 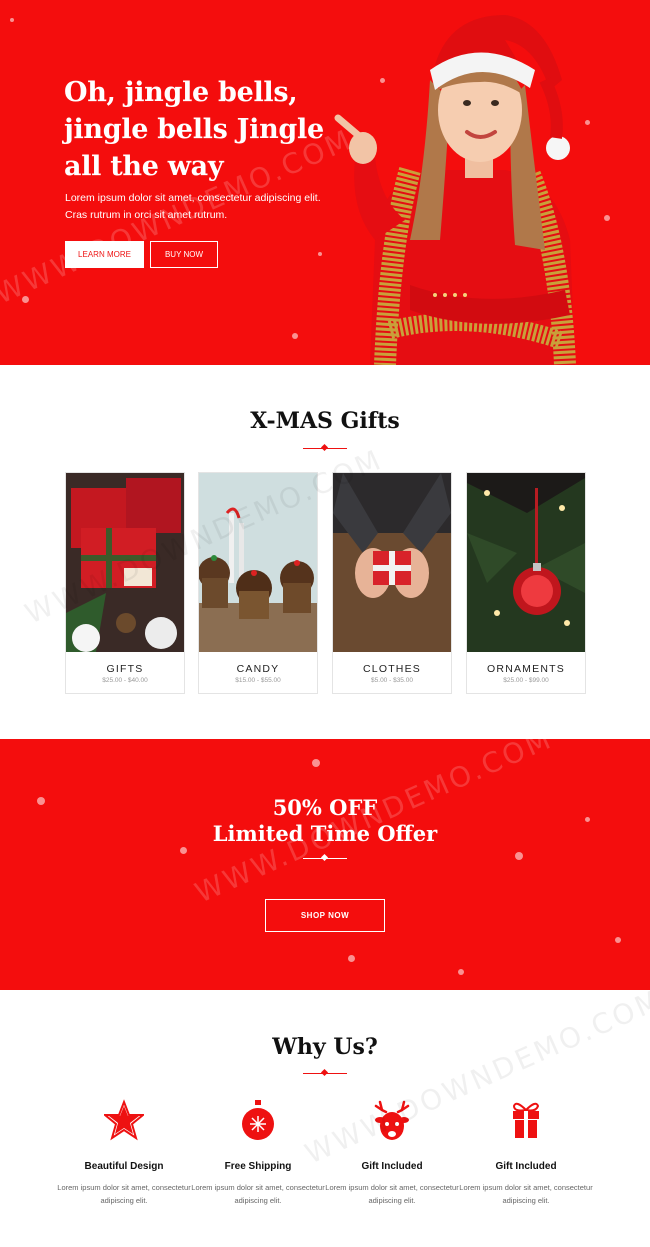 What do you see at coordinates (325, 858) in the screenshot?
I see `offer-divider` at bounding box center [325, 858].